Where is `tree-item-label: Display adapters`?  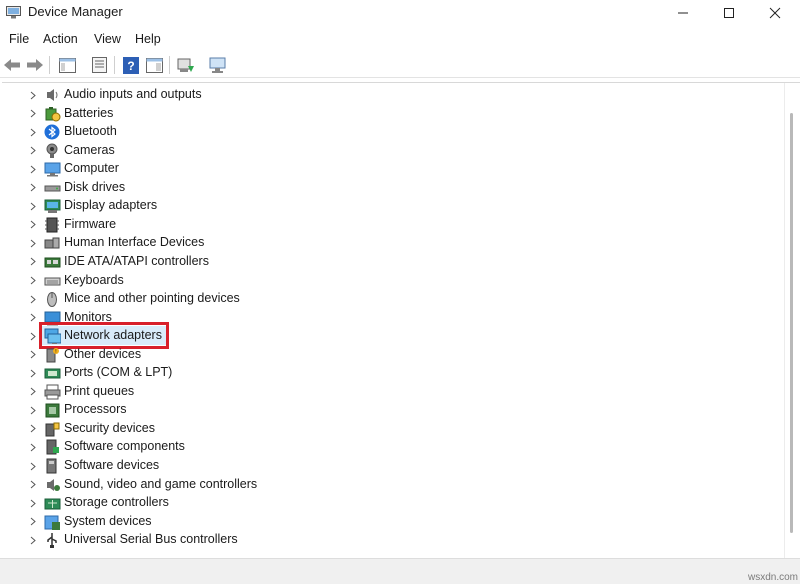 tree-item-label: Display adapters is located at coordinates (111, 205).